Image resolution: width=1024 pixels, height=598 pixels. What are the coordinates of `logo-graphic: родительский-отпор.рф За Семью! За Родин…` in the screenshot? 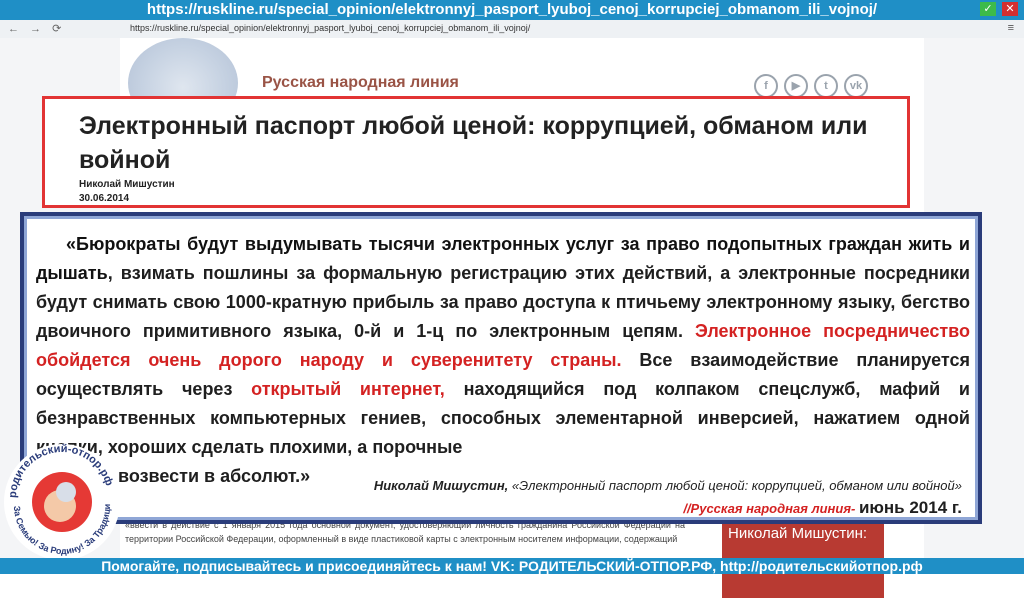 It's located at (60, 492).